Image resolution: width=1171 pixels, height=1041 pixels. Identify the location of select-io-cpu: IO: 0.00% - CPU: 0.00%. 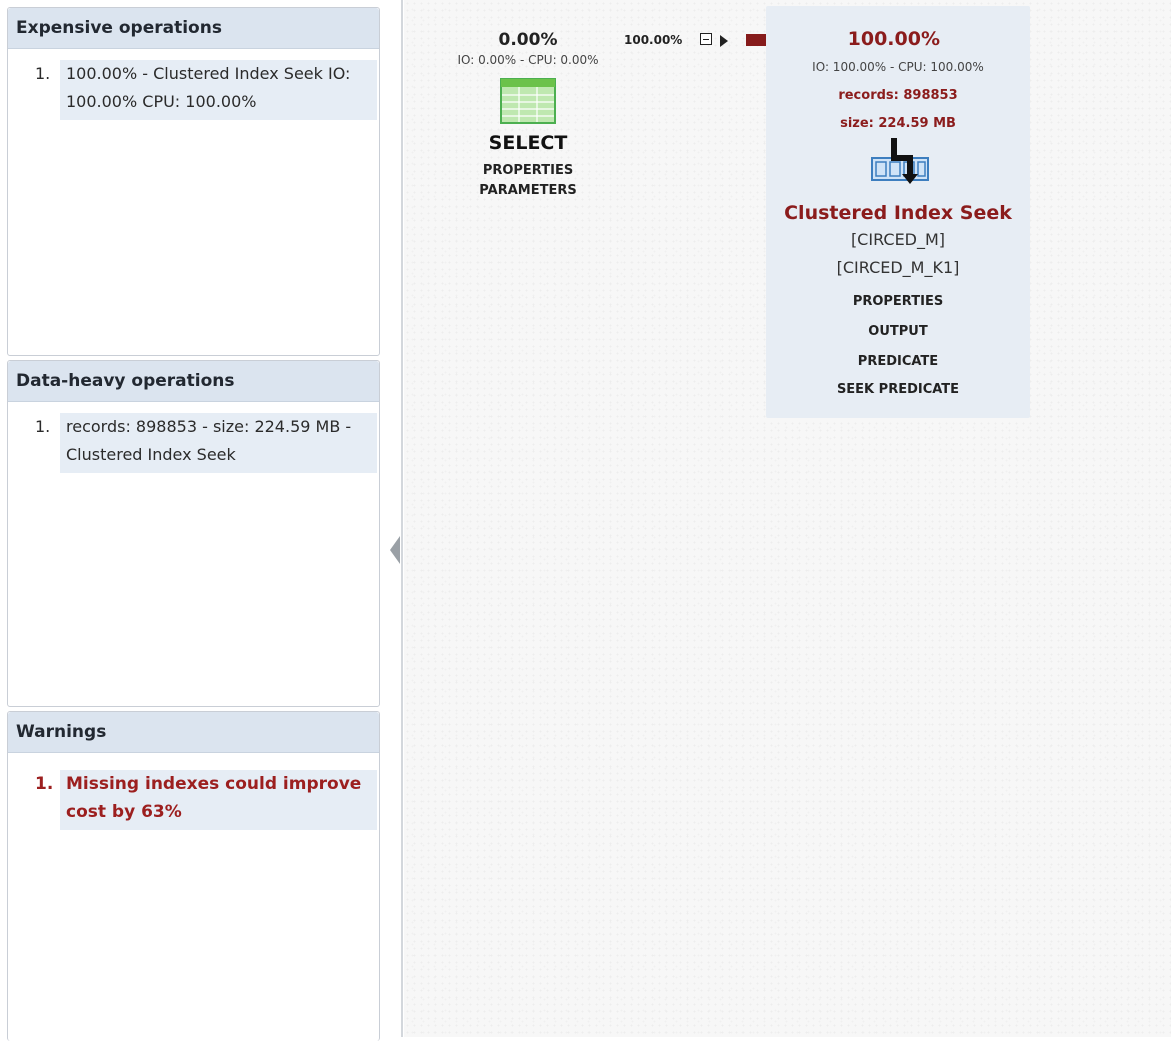
(528, 60).